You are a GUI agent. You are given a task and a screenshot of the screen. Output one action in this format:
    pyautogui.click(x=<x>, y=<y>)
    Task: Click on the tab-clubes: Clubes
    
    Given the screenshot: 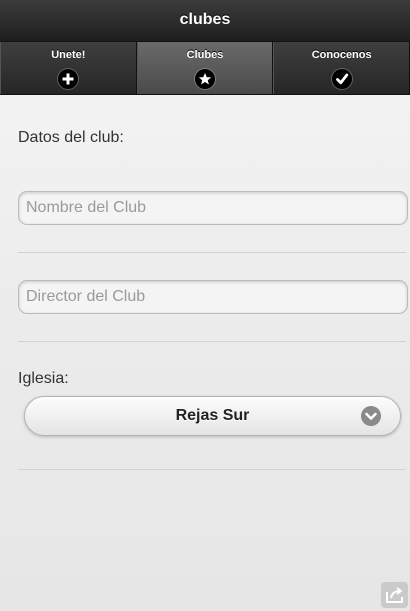 What is the action you would take?
    pyautogui.click(x=205, y=68)
    